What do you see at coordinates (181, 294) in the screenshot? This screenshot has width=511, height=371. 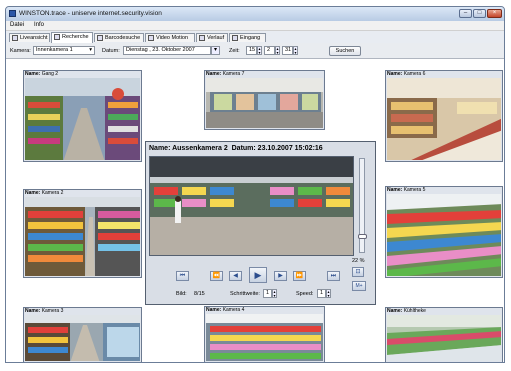 I see `bild-label: Bild:` at bounding box center [181, 294].